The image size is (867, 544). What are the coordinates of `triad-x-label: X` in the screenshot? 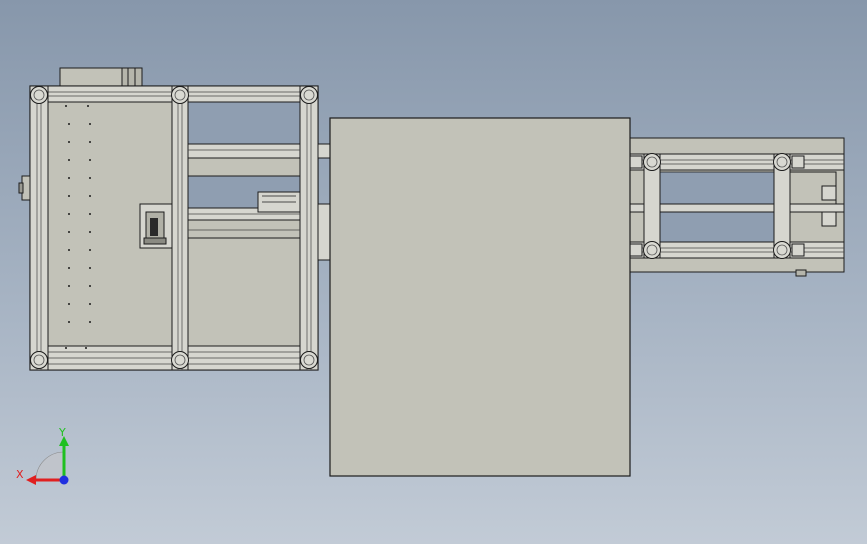 It's located at (20, 474).